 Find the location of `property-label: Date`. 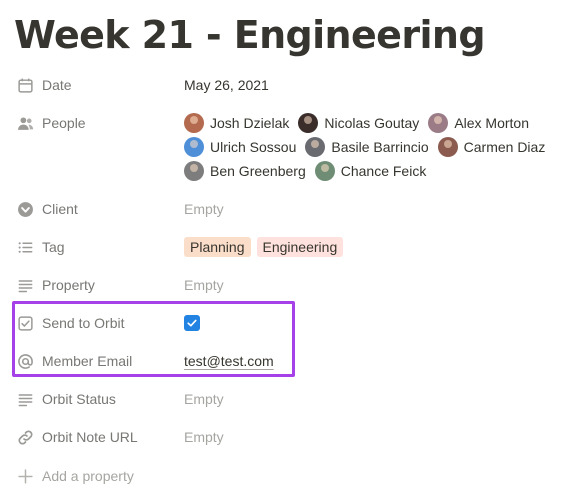

property-label: Date is located at coordinates (57, 85).